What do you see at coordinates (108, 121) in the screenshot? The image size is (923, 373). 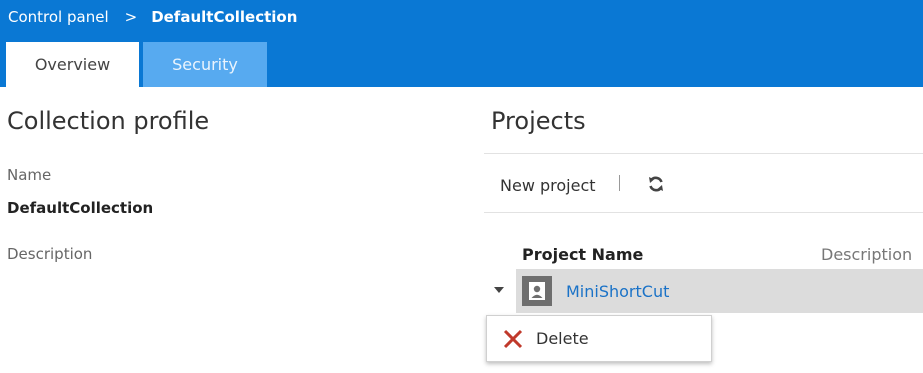 I see `collection-profile-title: Collection profile` at bounding box center [108, 121].